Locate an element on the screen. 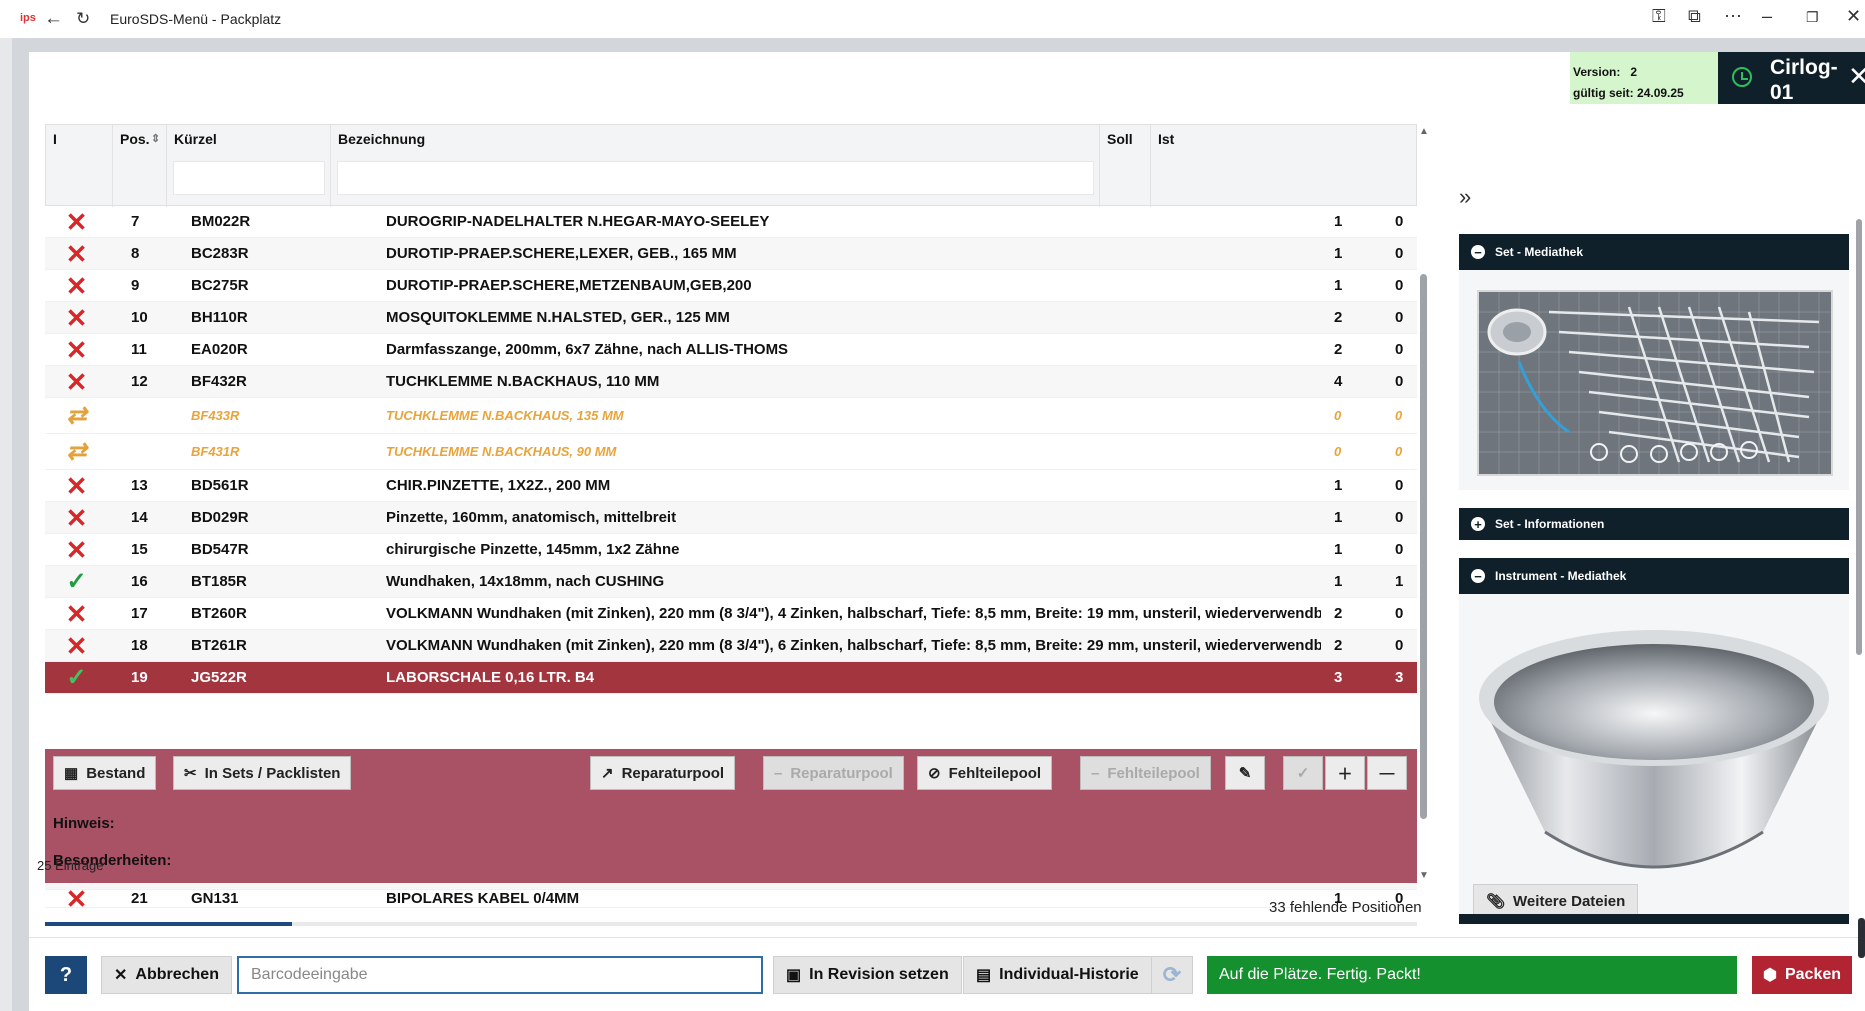 The width and height of the screenshot is (1865, 1011). filter-bezeichnung-input is located at coordinates (715, 178).